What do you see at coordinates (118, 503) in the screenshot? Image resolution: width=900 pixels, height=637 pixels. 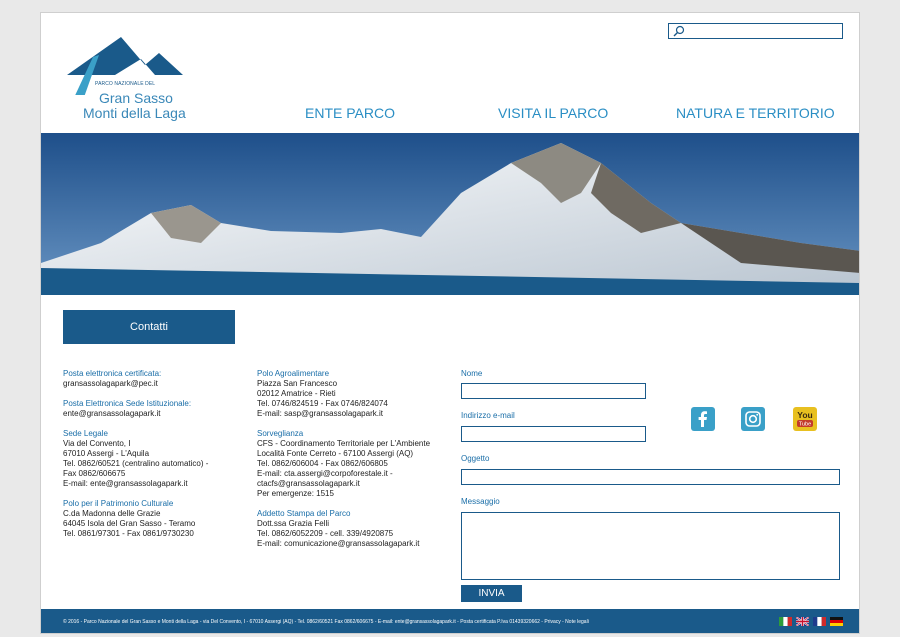 I see `contact-heading: Polo per il Patrimonio Culturale` at bounding box center [118, 503].